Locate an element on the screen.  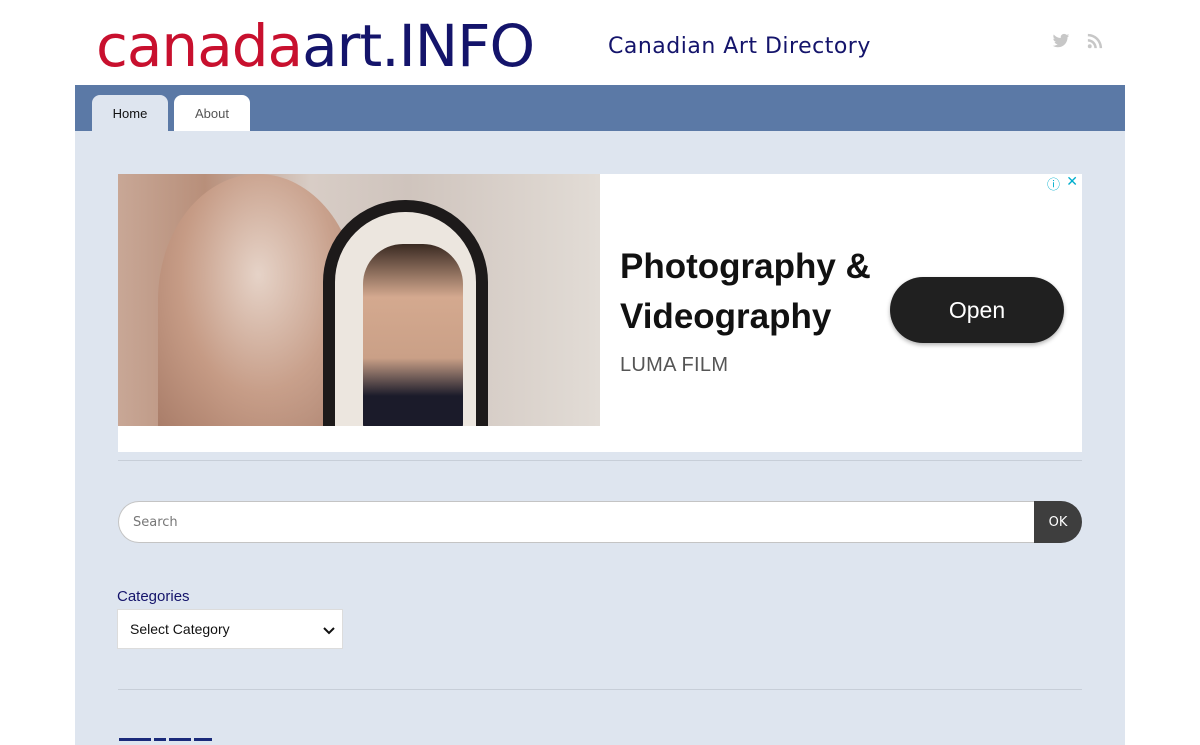
tab-home-label: Home is located at coordinates (130, 113).